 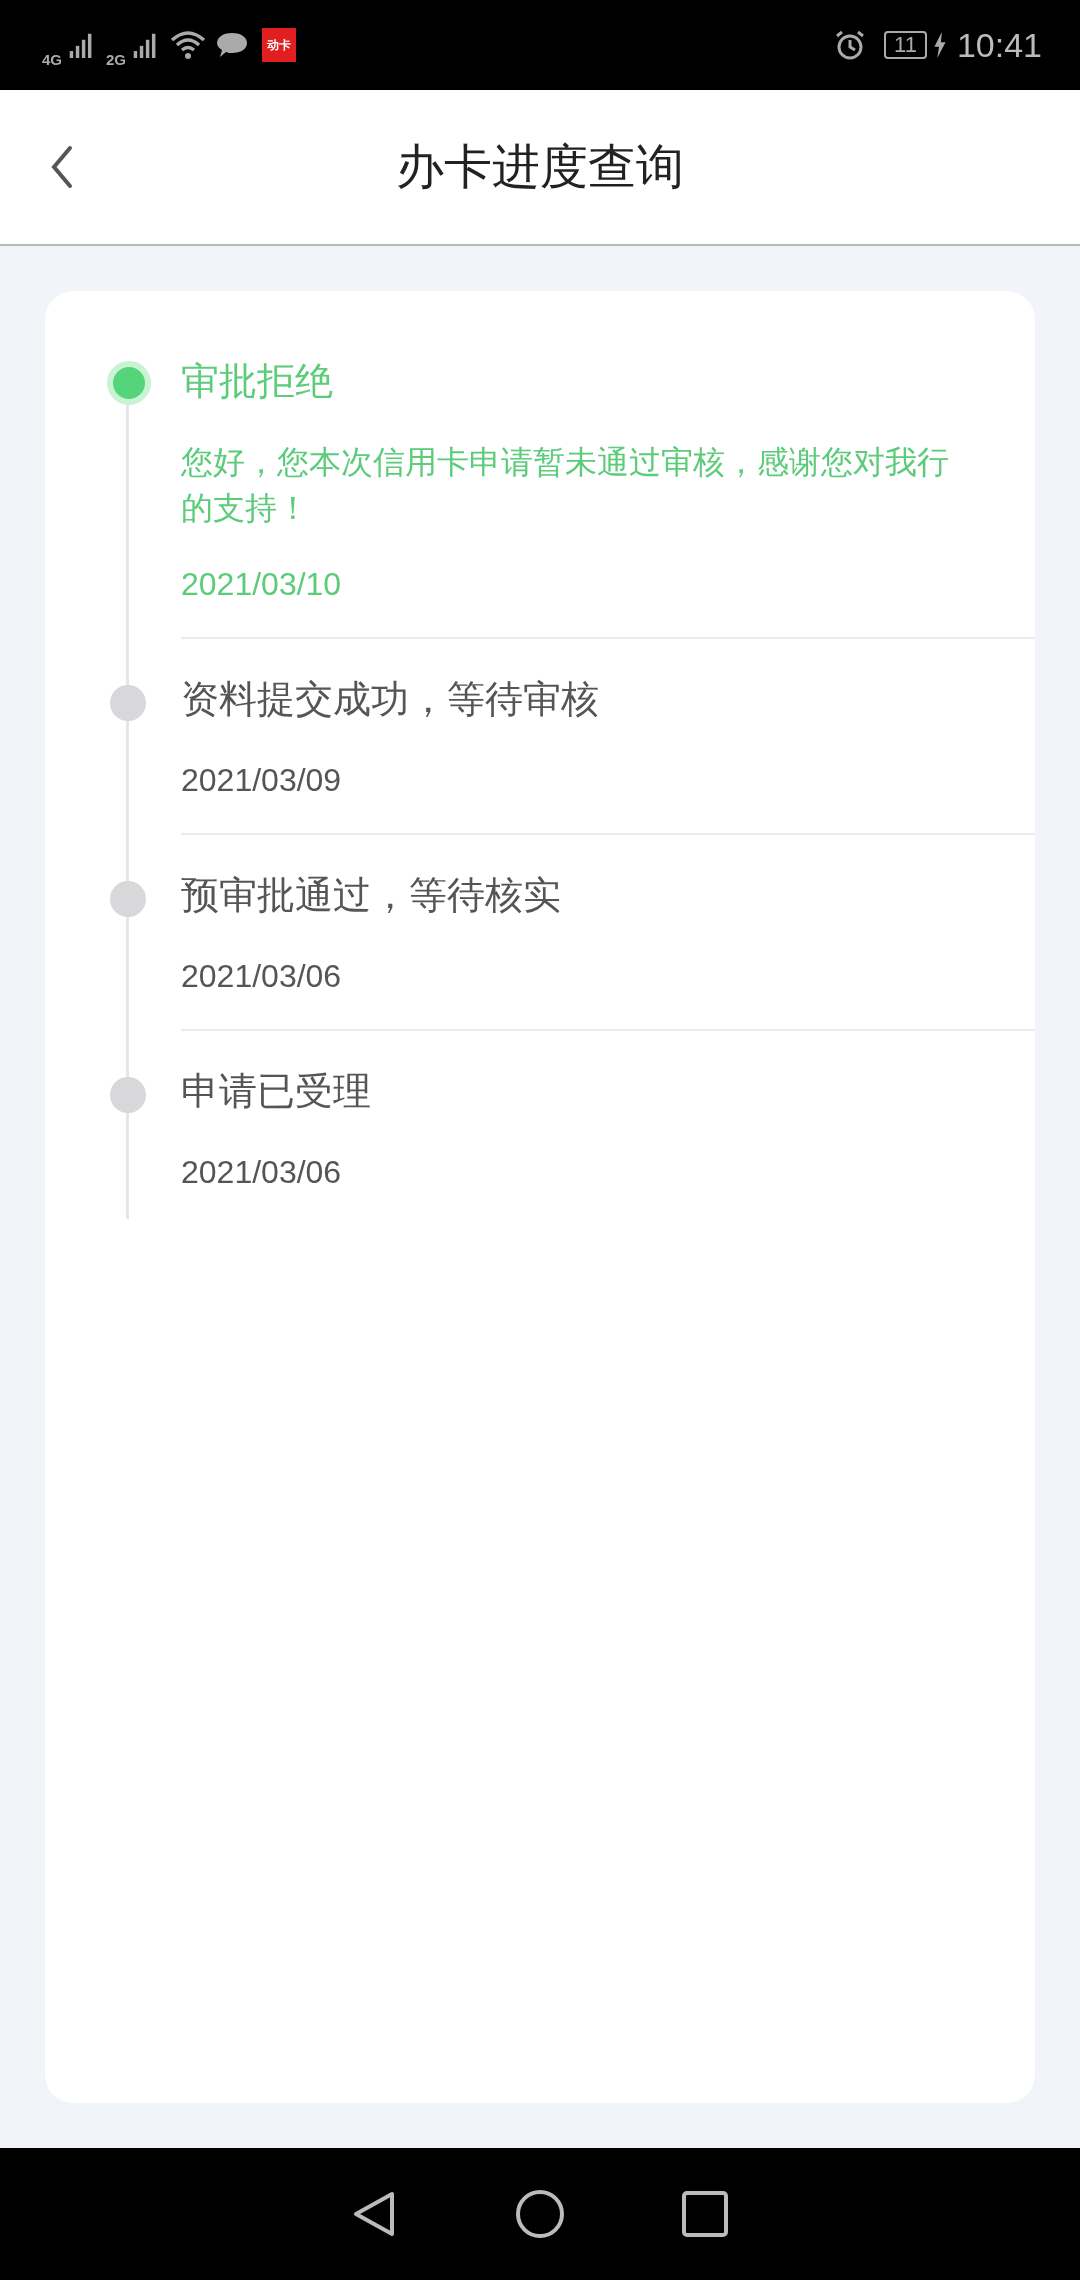 I want to click on network-label: 2G, so click(x=116, y=59).